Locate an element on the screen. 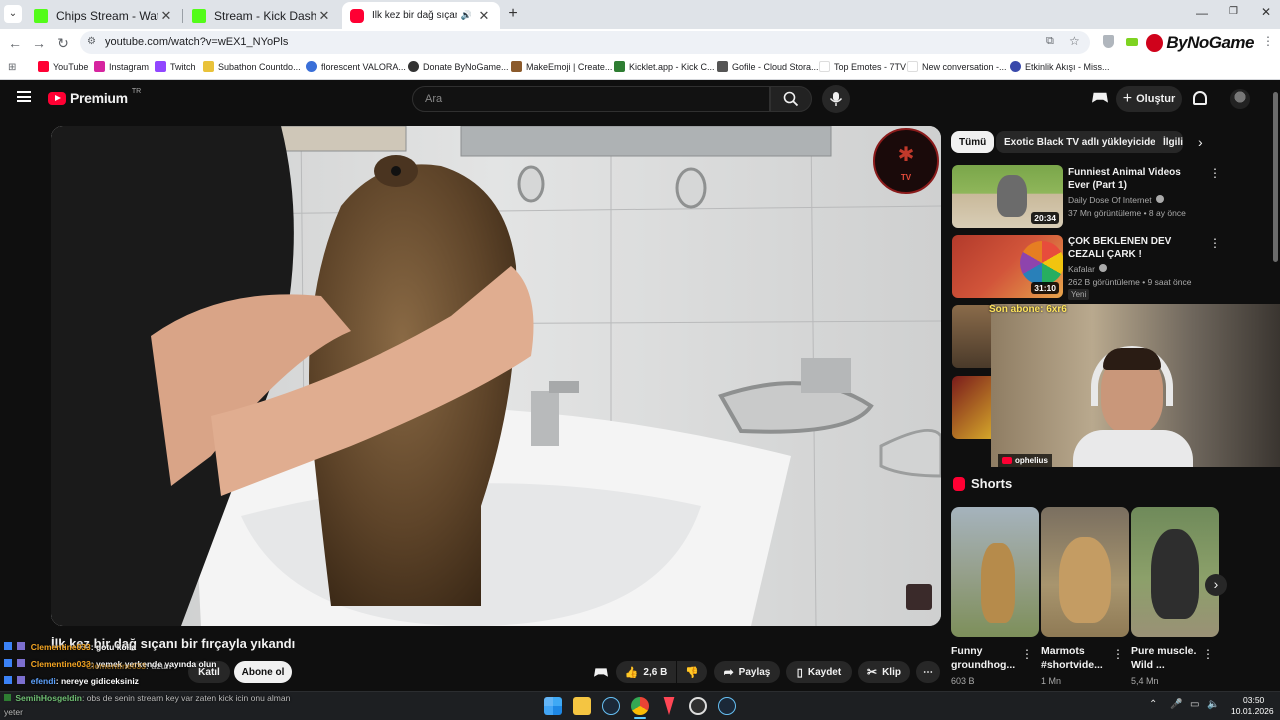 The image size is (1280, 720). thumbs-down-icon: 👎 is located at coordinates (692, 672).